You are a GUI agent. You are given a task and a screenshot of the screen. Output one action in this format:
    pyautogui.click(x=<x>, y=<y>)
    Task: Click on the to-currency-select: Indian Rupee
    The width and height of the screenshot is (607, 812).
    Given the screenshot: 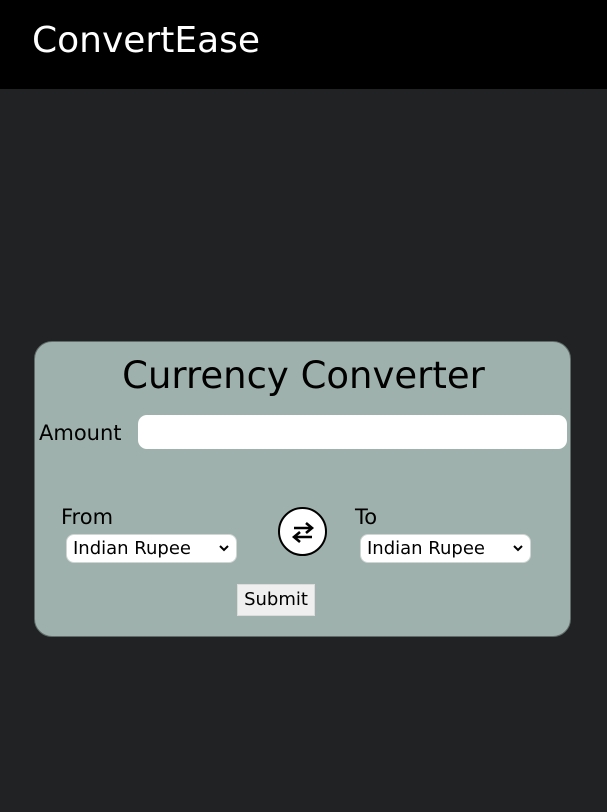 What is the action you would take?
    pyautogui.click(x=445, y=548)
    